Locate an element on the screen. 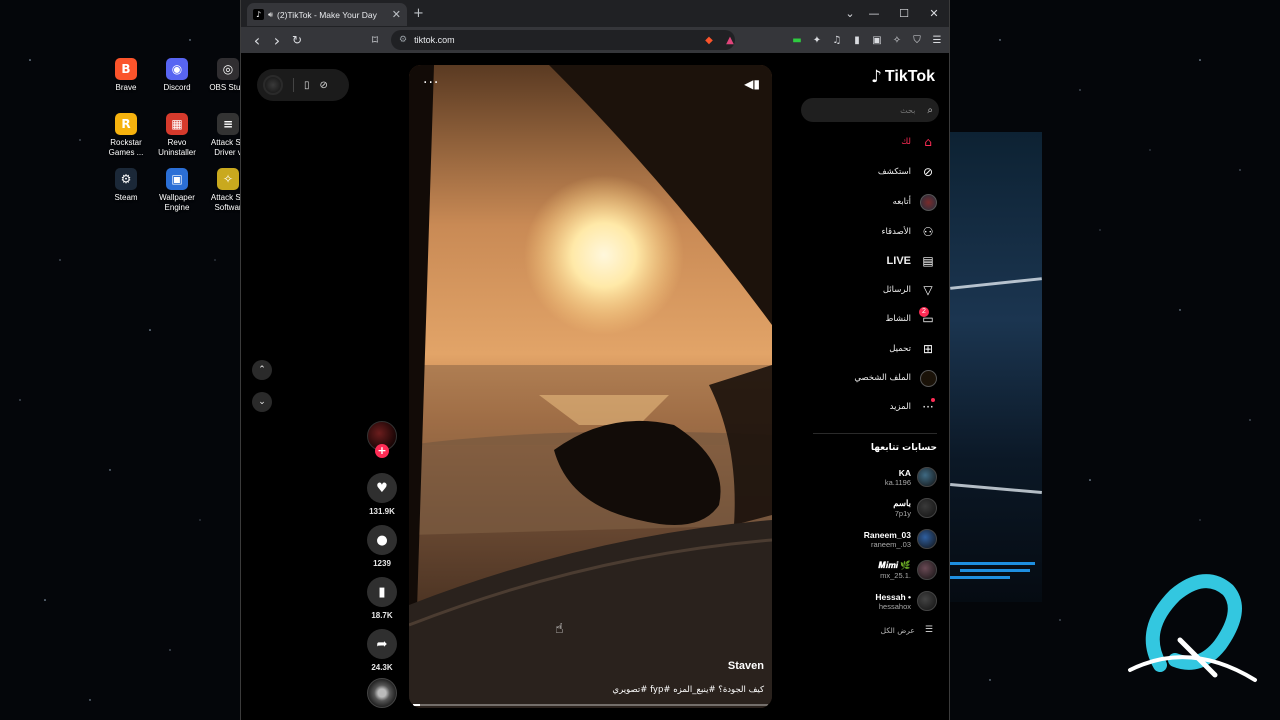 Image resolution: width=1280 pixels, height=720 pixels. vpn-icon: ⛉ is located at coordinates (917, 40).